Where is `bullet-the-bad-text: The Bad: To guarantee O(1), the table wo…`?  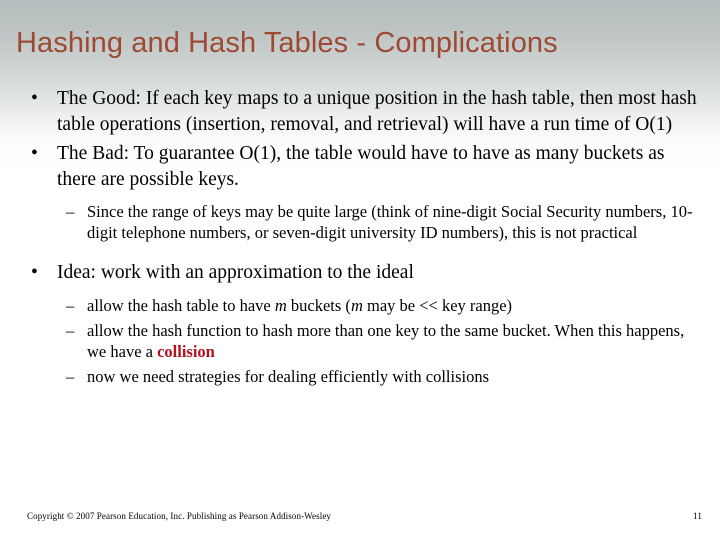
bullet-the-bad-text: The Bad: To guarantee O(1), the table wo… is located at coordinates (361, 166).